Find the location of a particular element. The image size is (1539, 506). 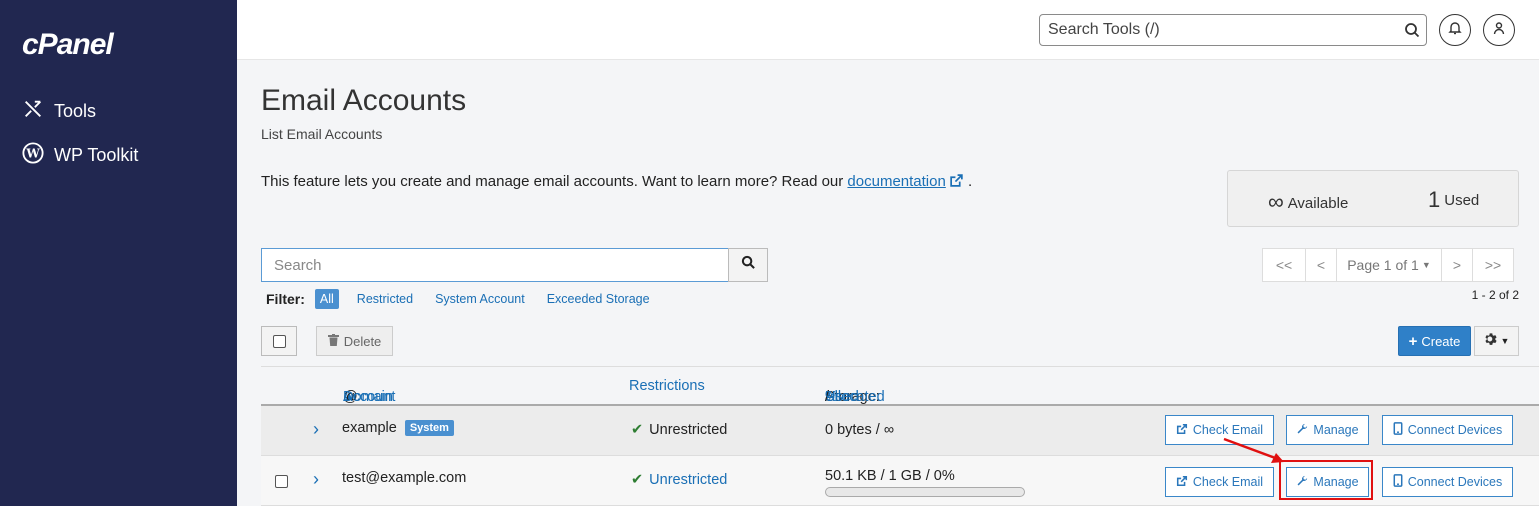

gear-icon is located at coordinates (1491, 341).